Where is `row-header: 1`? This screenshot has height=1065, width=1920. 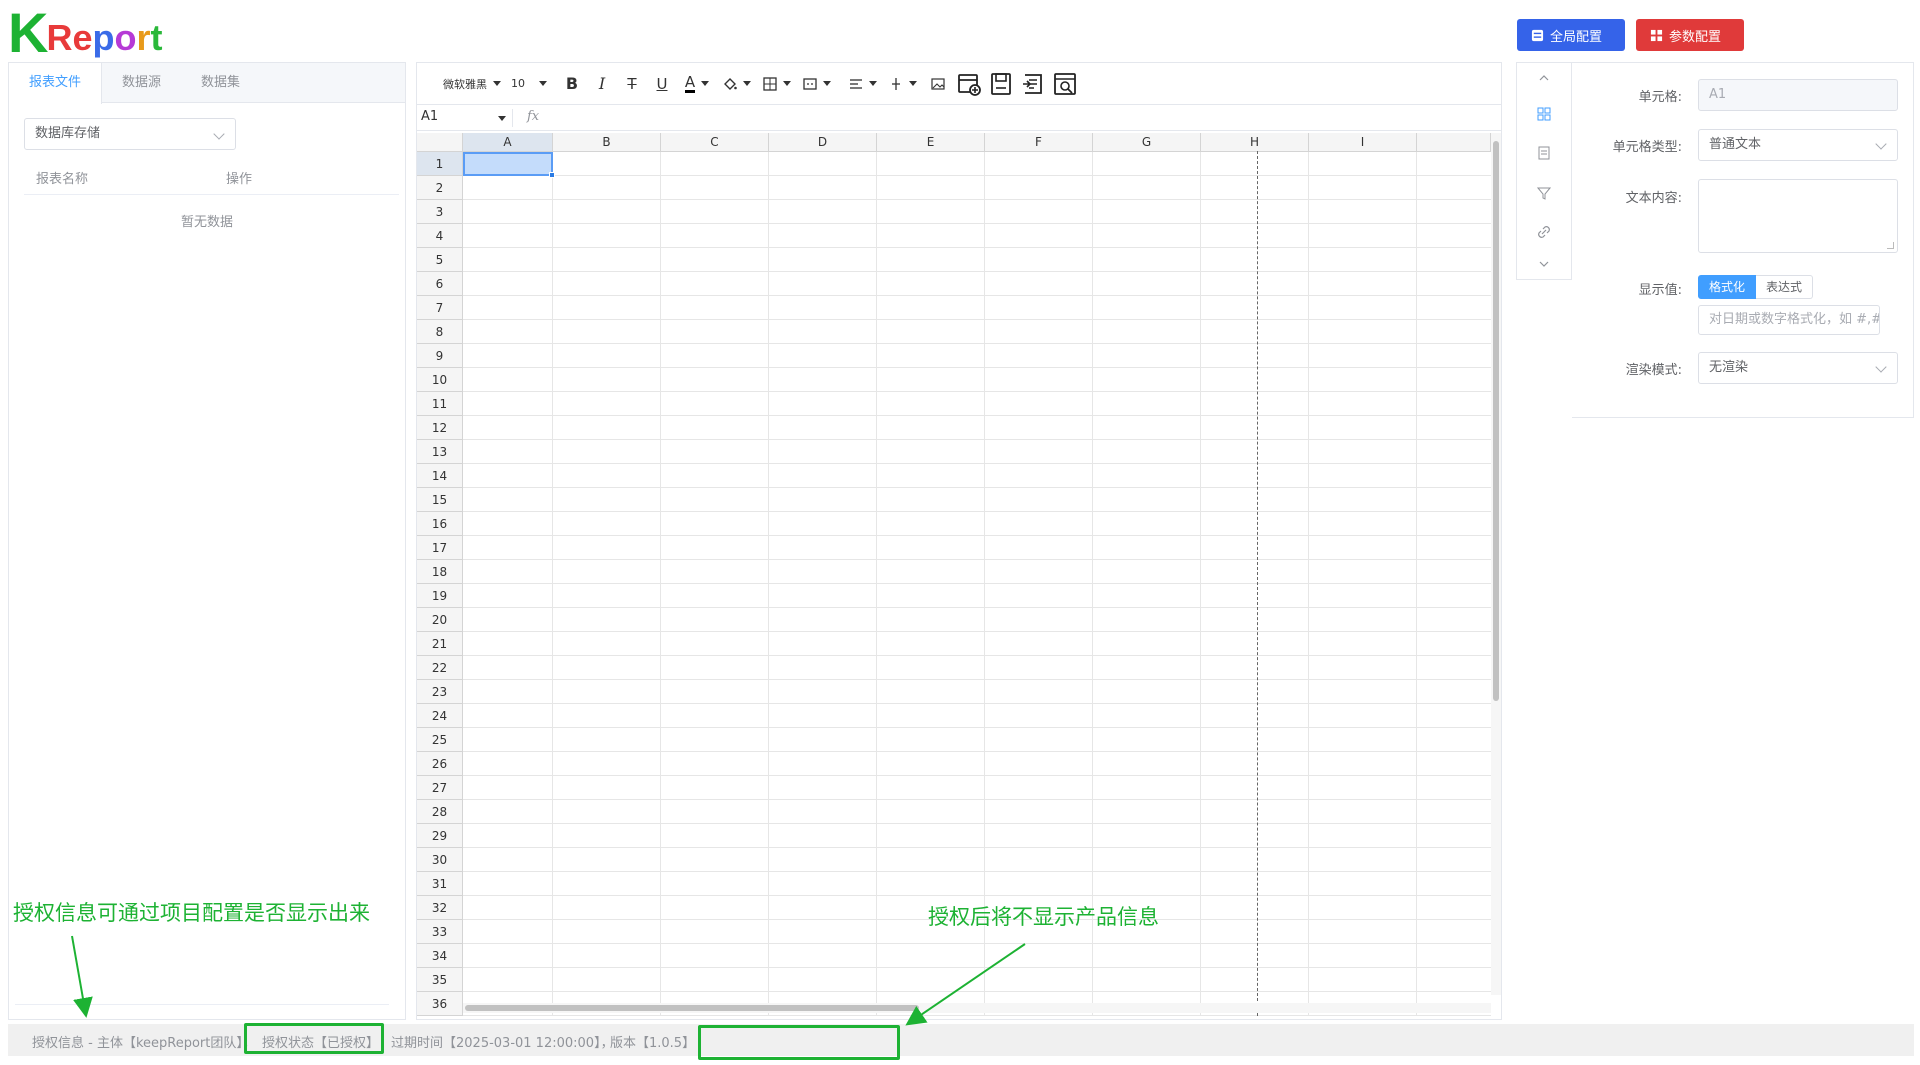
row-header: 1 is located at coordinates (440, 164).